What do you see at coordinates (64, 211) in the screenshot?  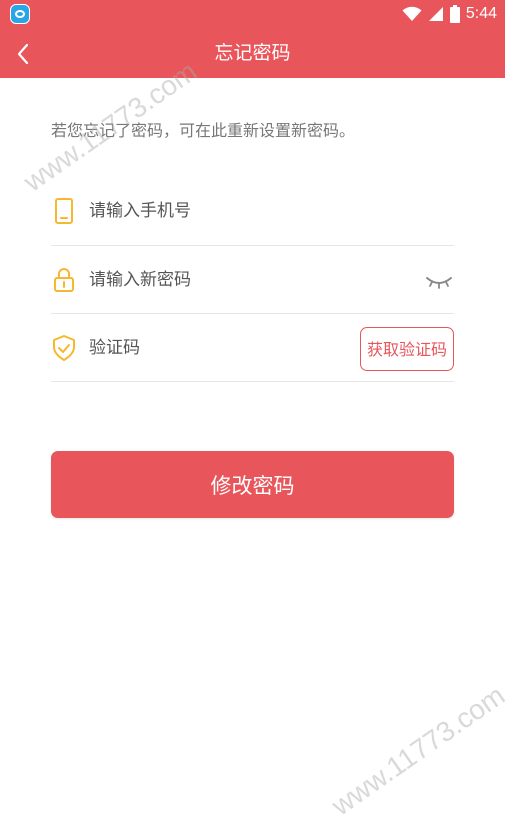 I see `phone-icon` at bounding box center [64, 211].